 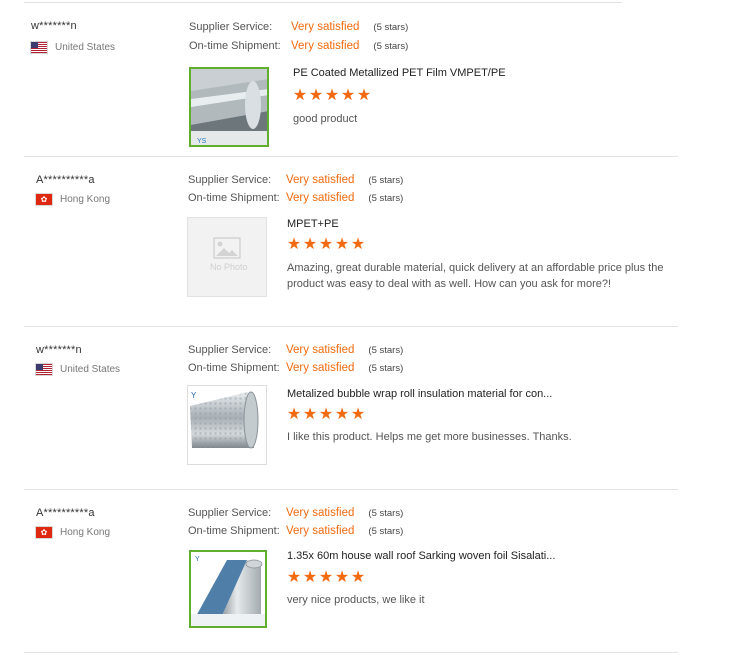 I want to click on product-title-link: MPET+PE, so click(x=313, y=224).